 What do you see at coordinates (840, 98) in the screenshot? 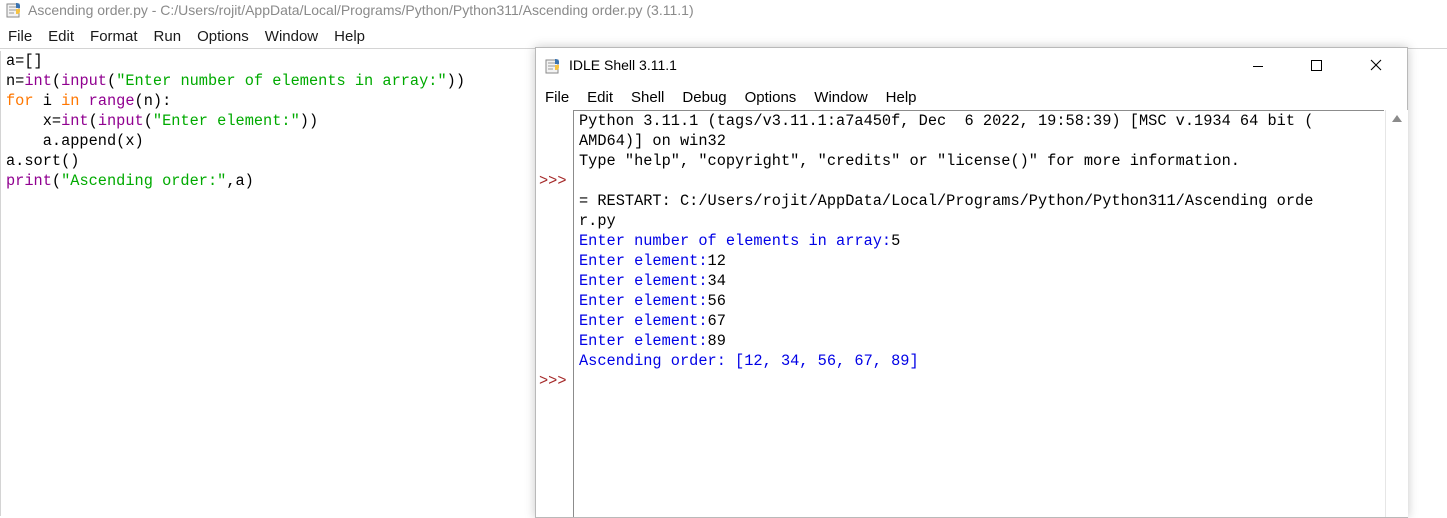
I see `shell-menu-window: Window` at bounding box center [840, 98].